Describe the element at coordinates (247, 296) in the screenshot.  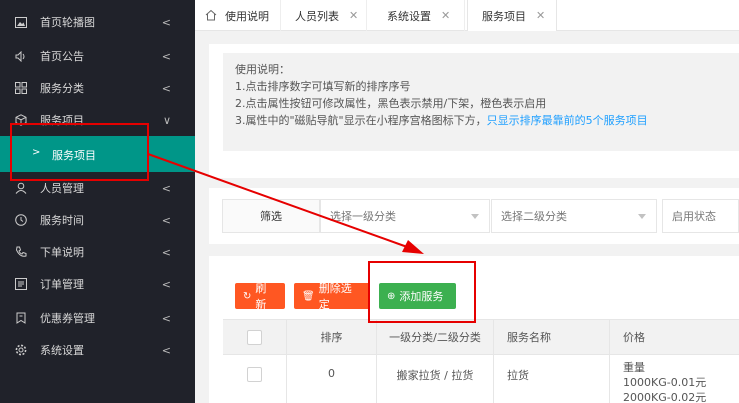
I see `refresh-icon: ↻` at that location.